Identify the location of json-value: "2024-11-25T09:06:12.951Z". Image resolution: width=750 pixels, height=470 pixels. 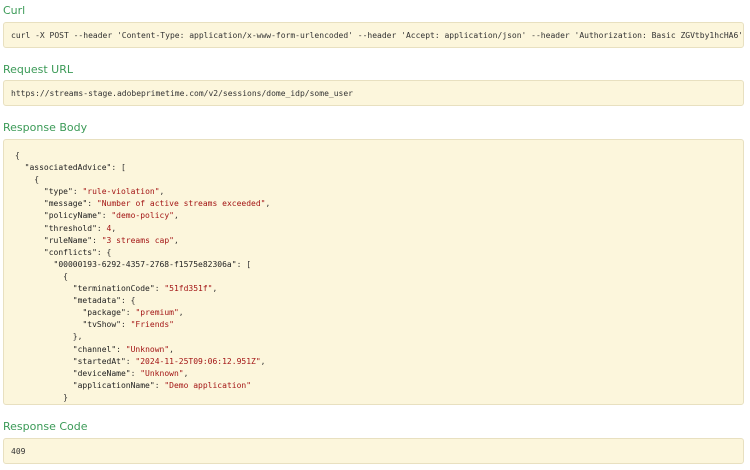
(198, 361).